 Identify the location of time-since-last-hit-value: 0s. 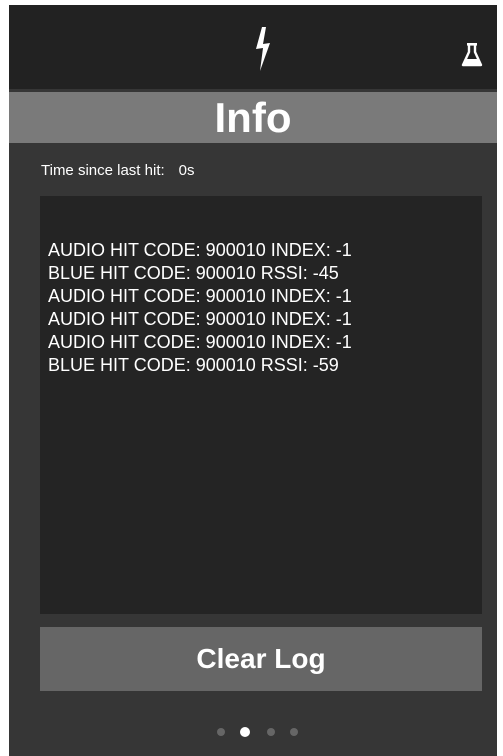
(186, 170).